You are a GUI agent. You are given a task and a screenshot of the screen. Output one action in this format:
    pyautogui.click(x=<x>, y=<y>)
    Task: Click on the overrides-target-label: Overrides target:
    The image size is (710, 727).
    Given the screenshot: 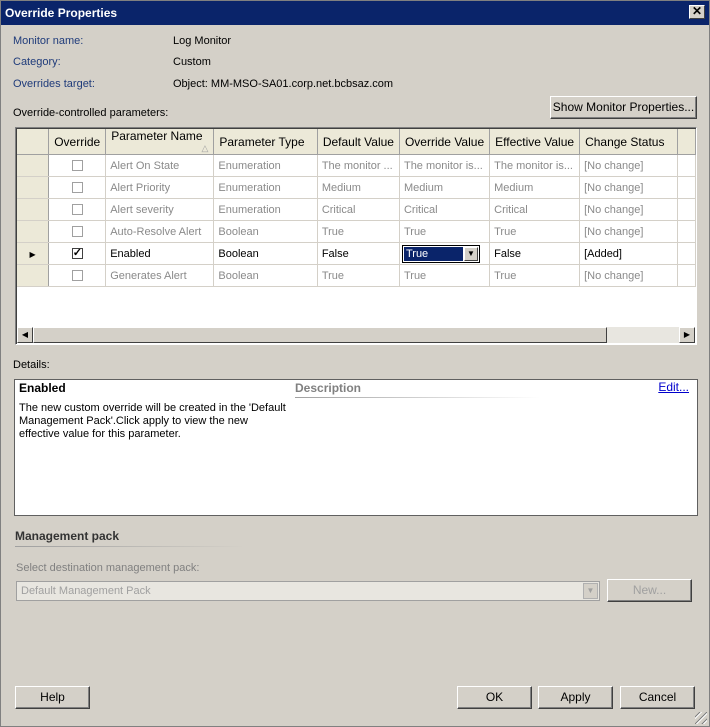 What is the action you would take?
    pyautogui.click(x=54, y=84)
    